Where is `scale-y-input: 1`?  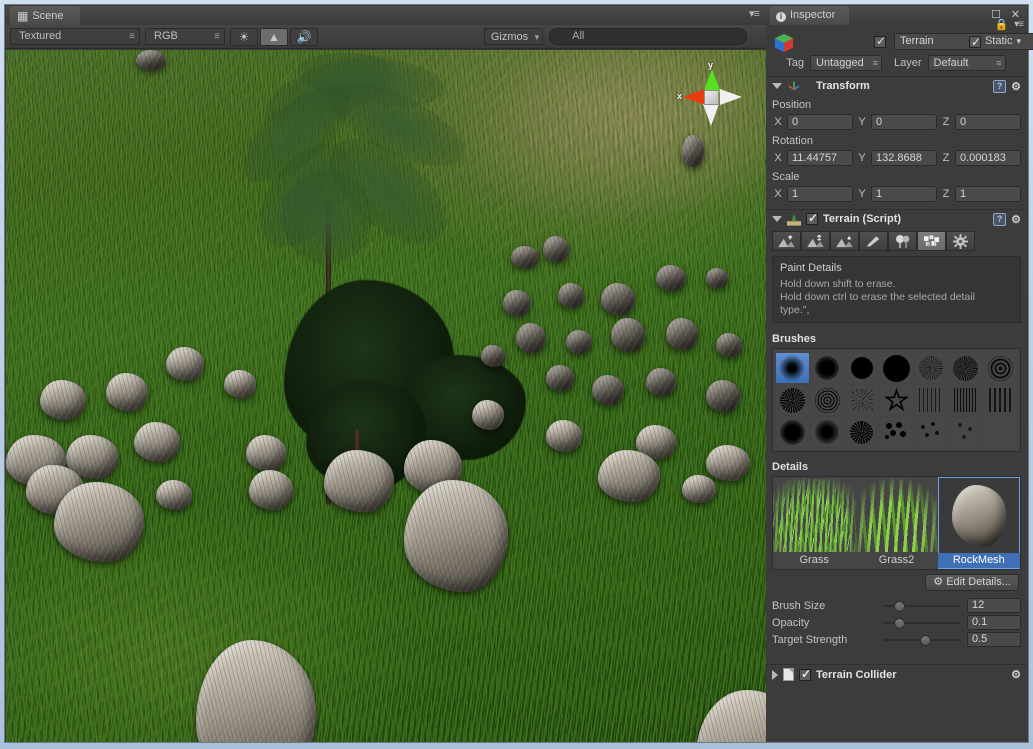 scale-y-input: 1 is located at coordinates (904, 194).